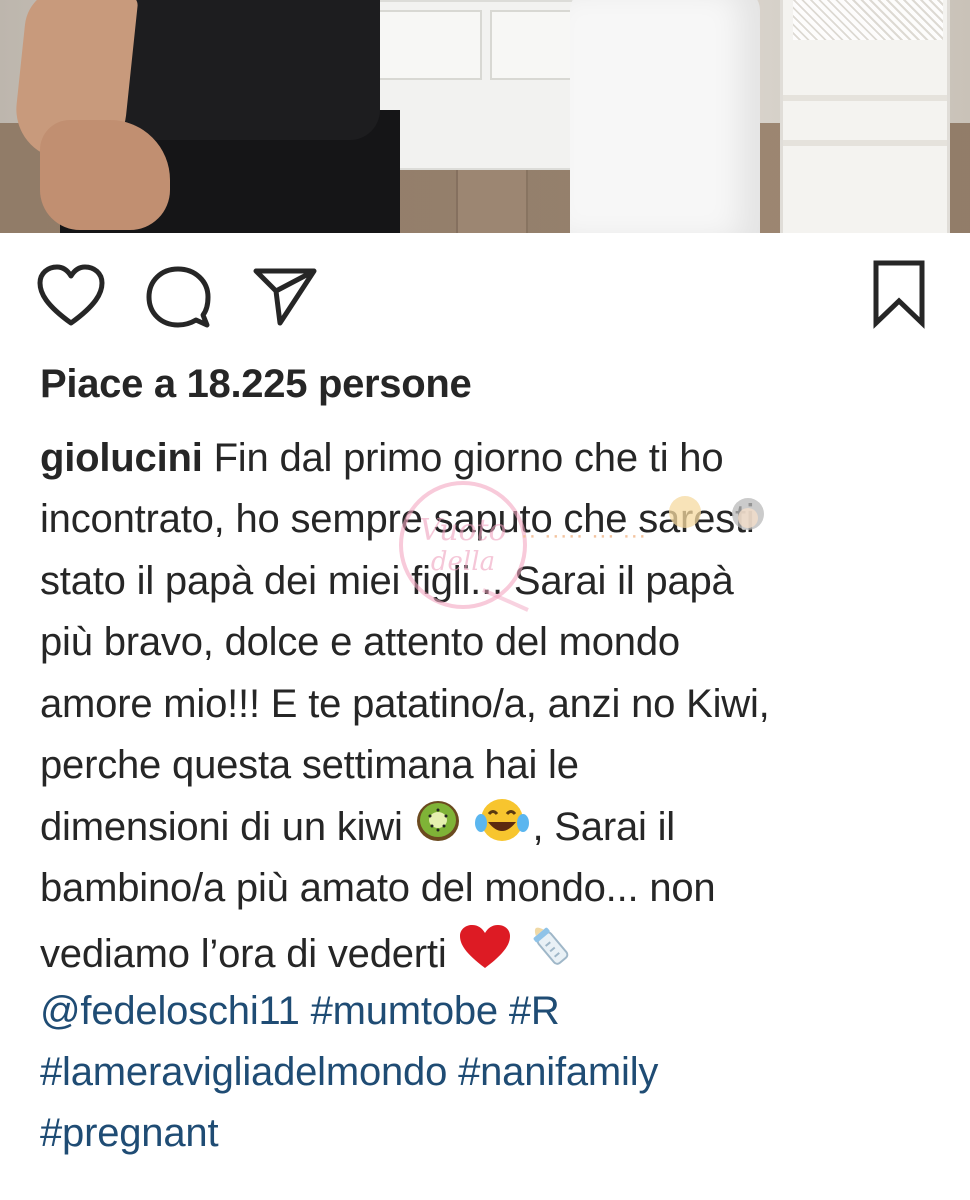  I want to click on caption-line: vediamo l’ora di vederti, so click(490, 949).